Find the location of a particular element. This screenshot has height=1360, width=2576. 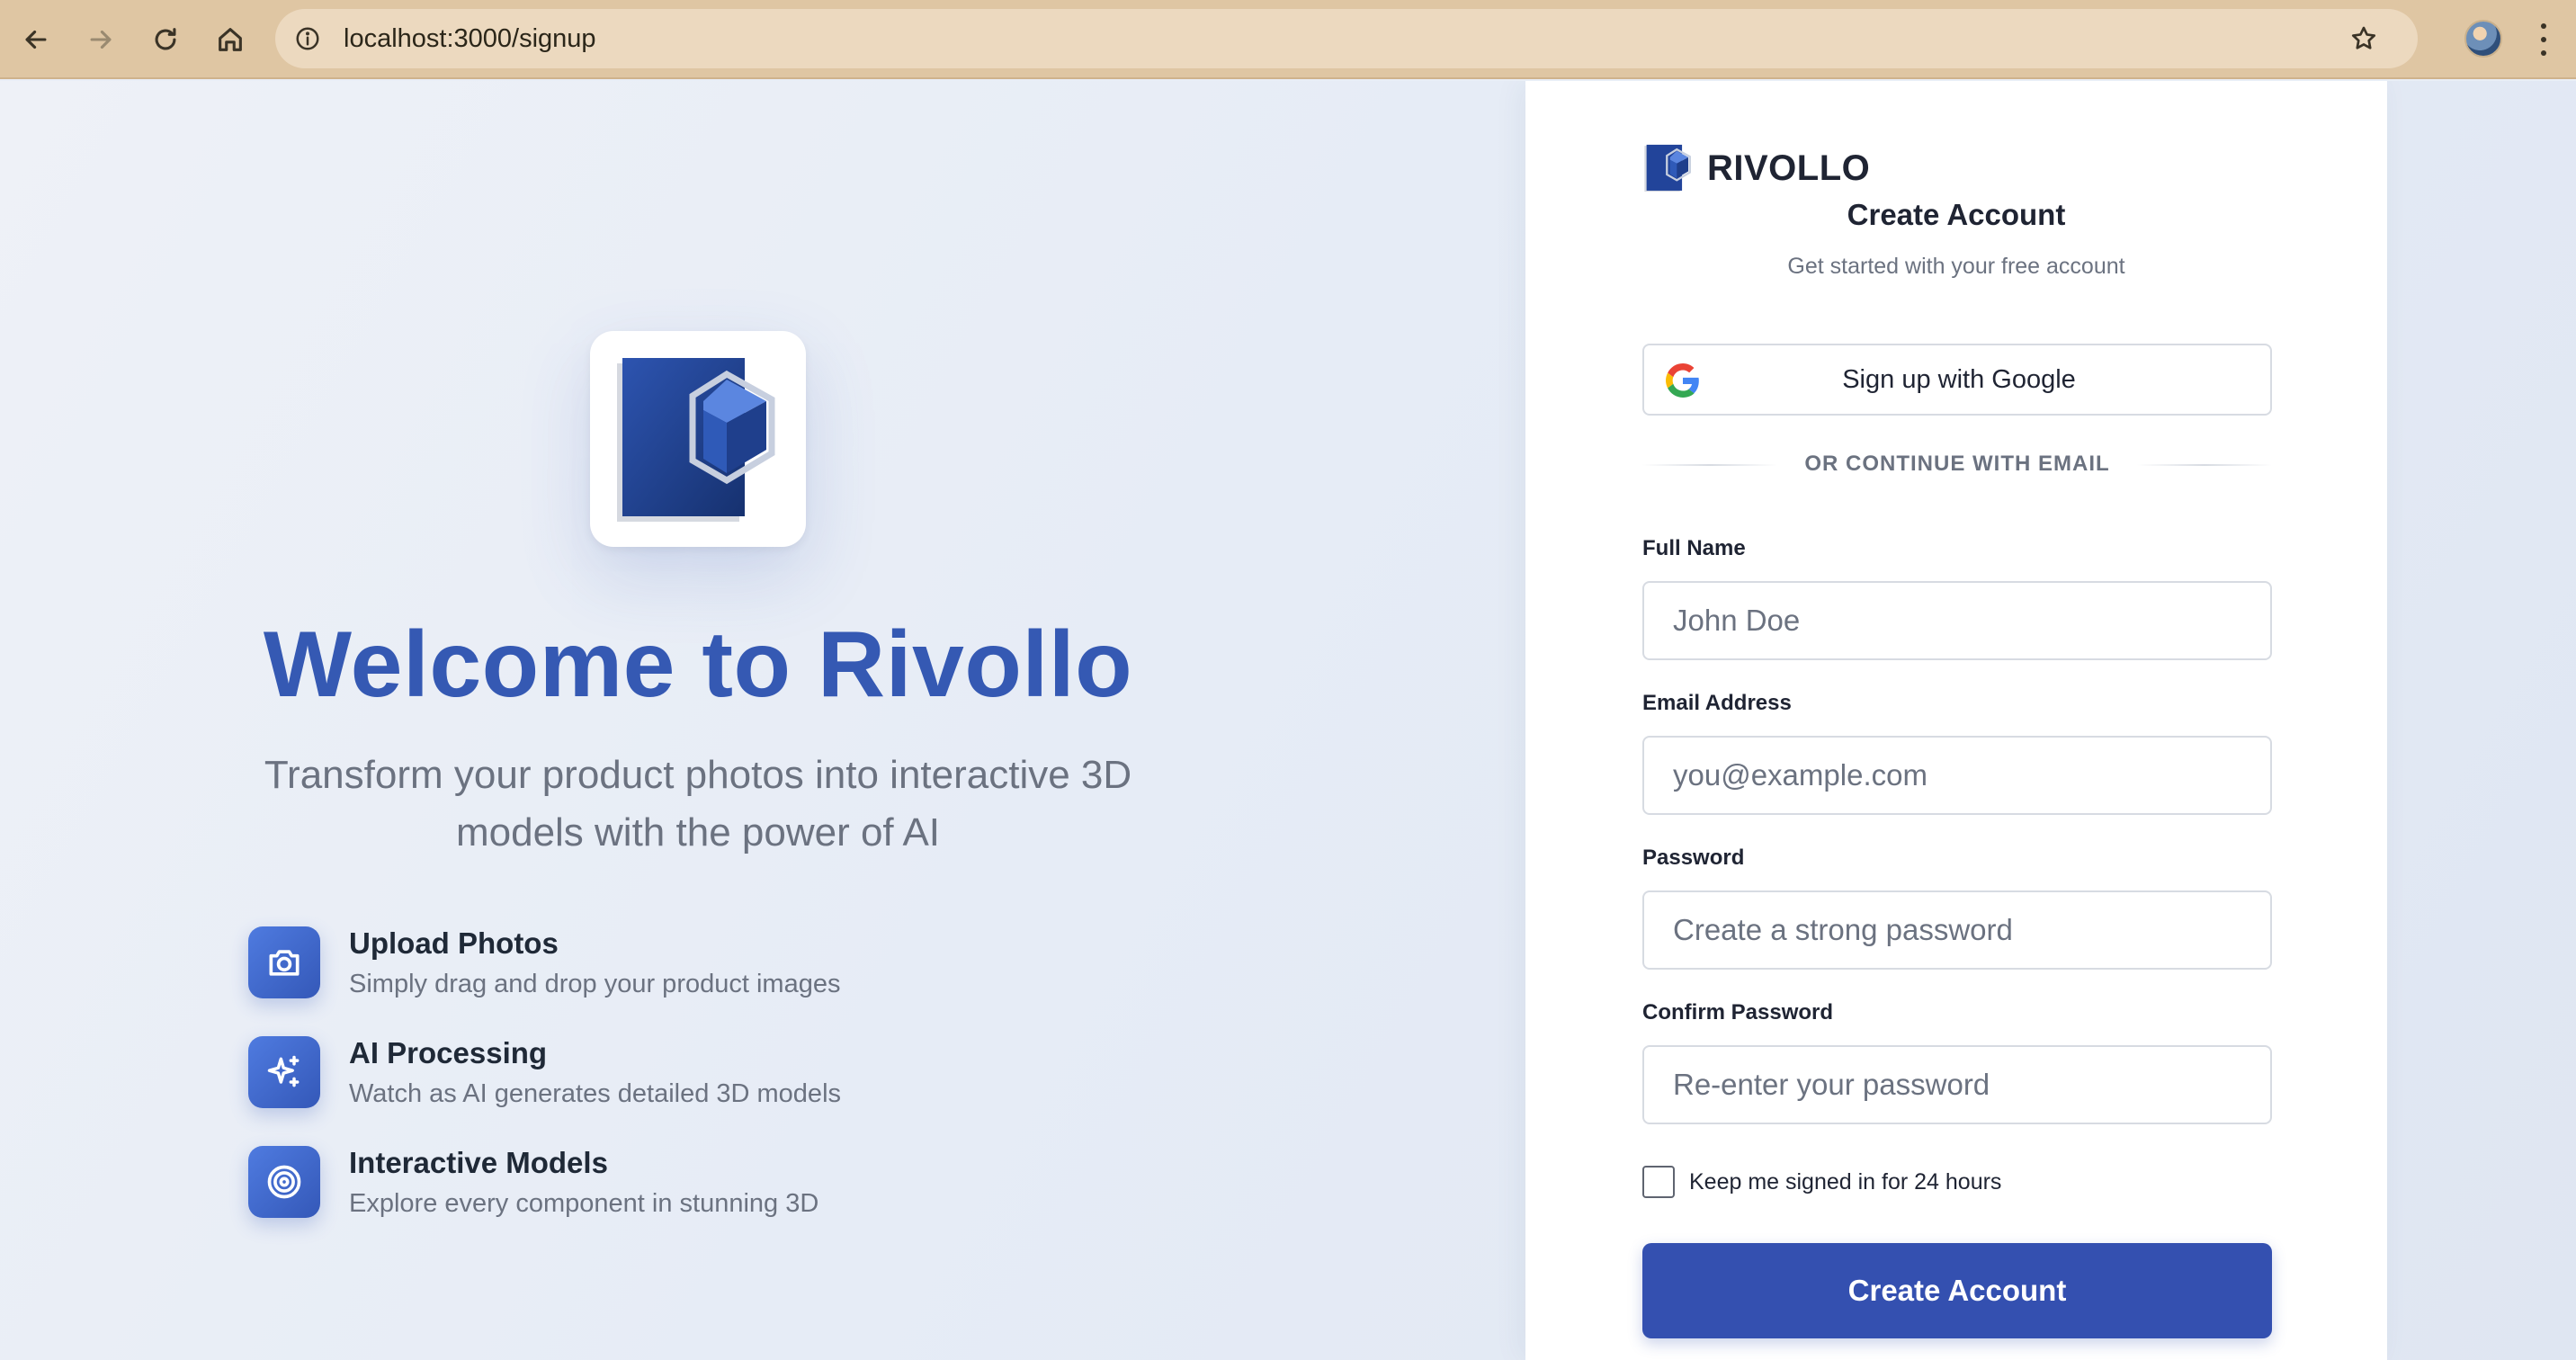

reload-icon is located at coordinates (165, 39).